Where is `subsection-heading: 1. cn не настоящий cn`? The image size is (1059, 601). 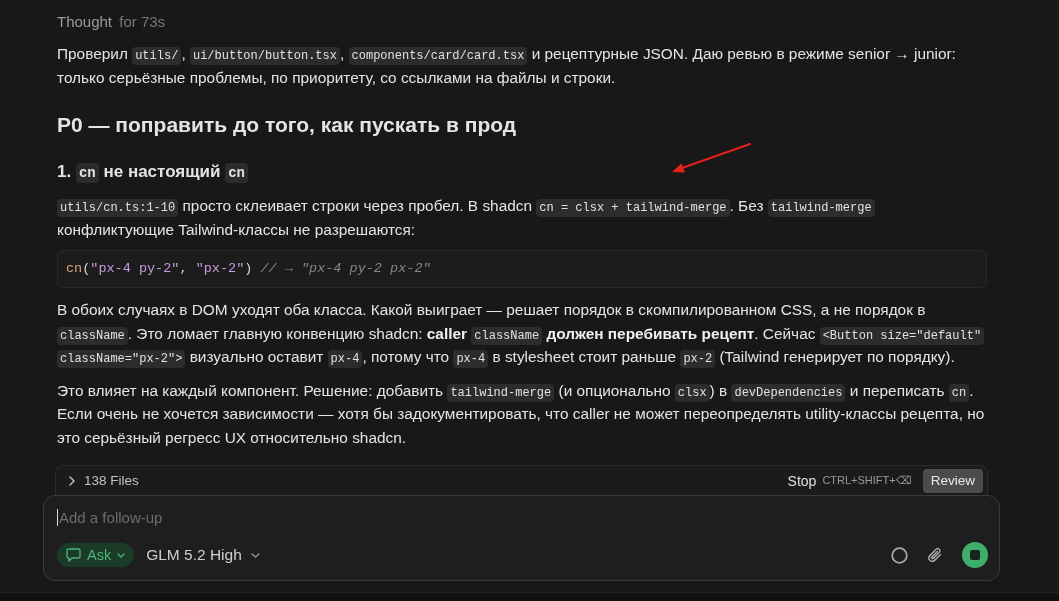
subsection-heading: 1. cn не настоящий cn is located at coordinates (522, 172).